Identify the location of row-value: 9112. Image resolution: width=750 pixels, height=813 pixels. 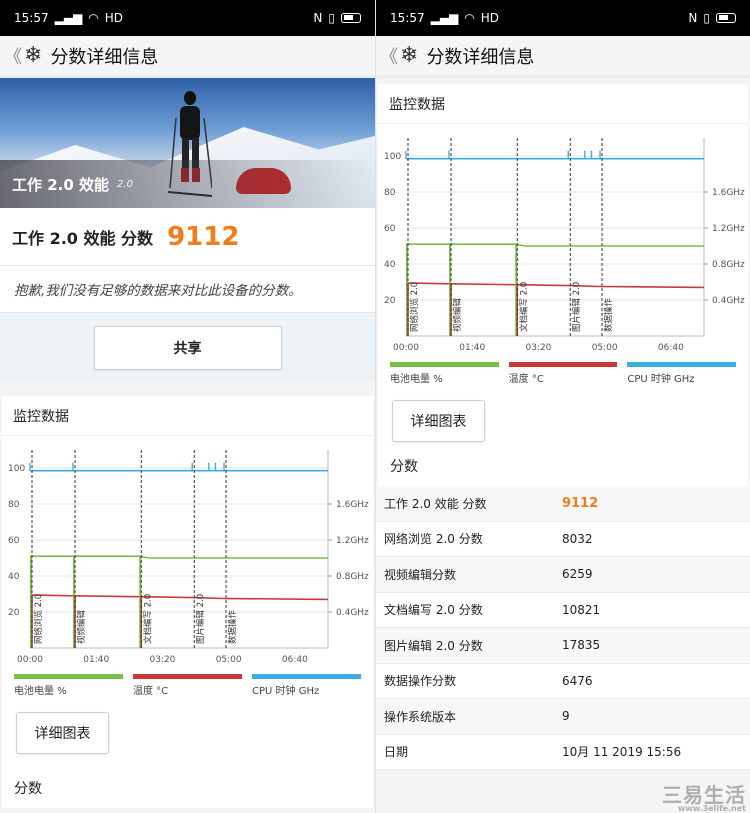
(580, 503).